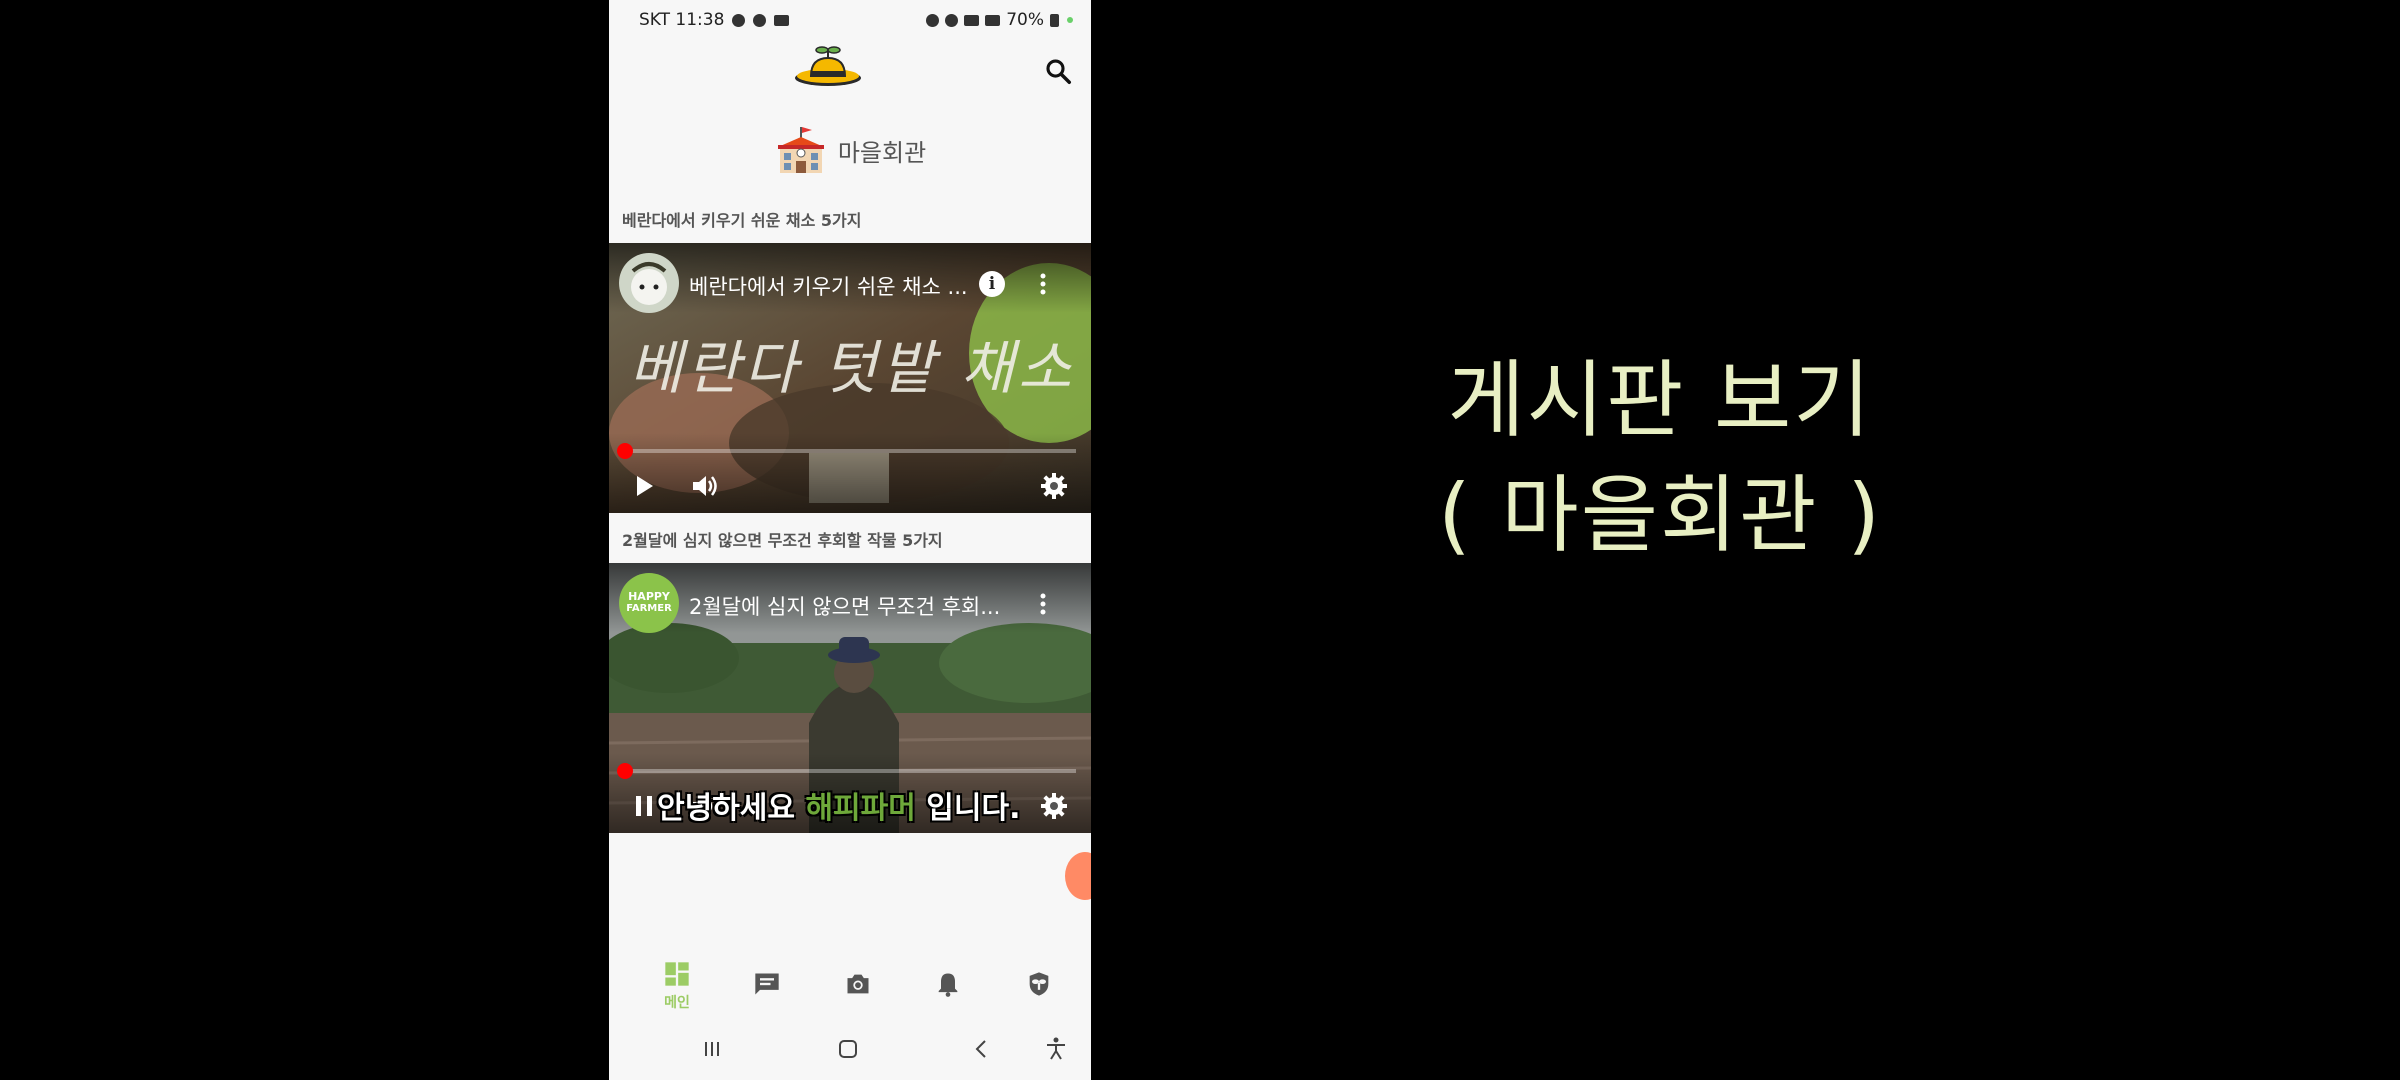  I want to click on battery-icon, so click(1054, 20).